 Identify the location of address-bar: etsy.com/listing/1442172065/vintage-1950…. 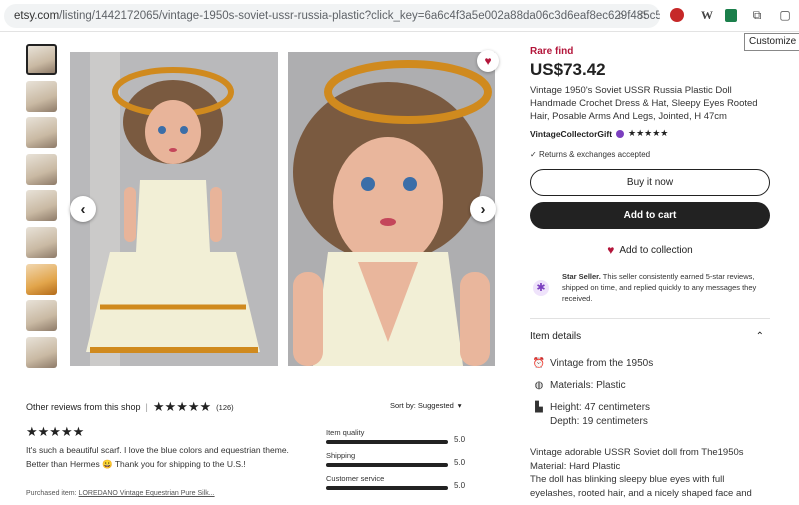
(332, 16).